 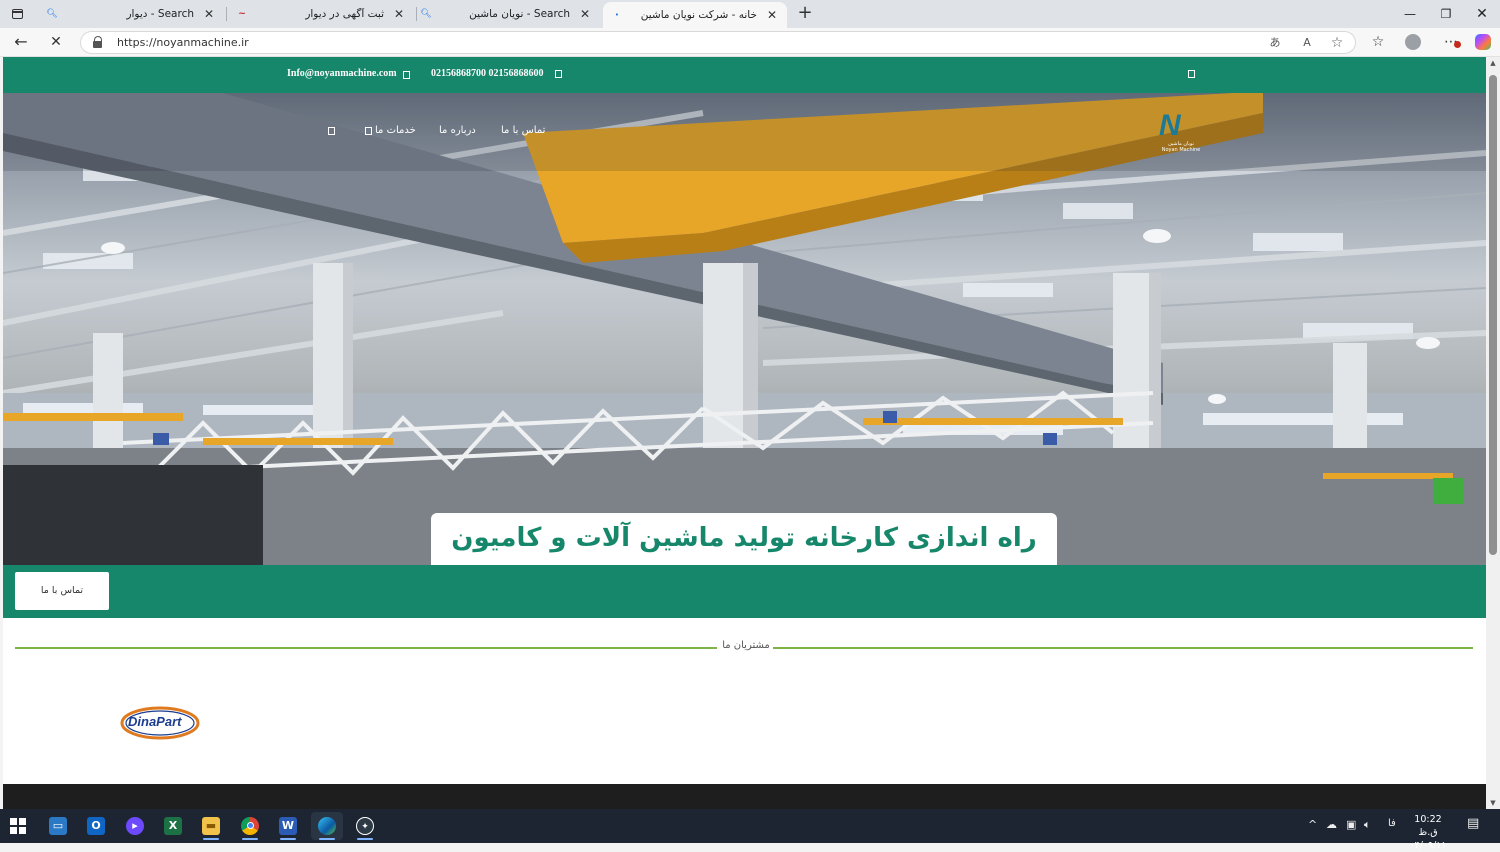 I want to click on clock-date: ۰۴/۰۹/۱۱, so click(x=1428, y=845).